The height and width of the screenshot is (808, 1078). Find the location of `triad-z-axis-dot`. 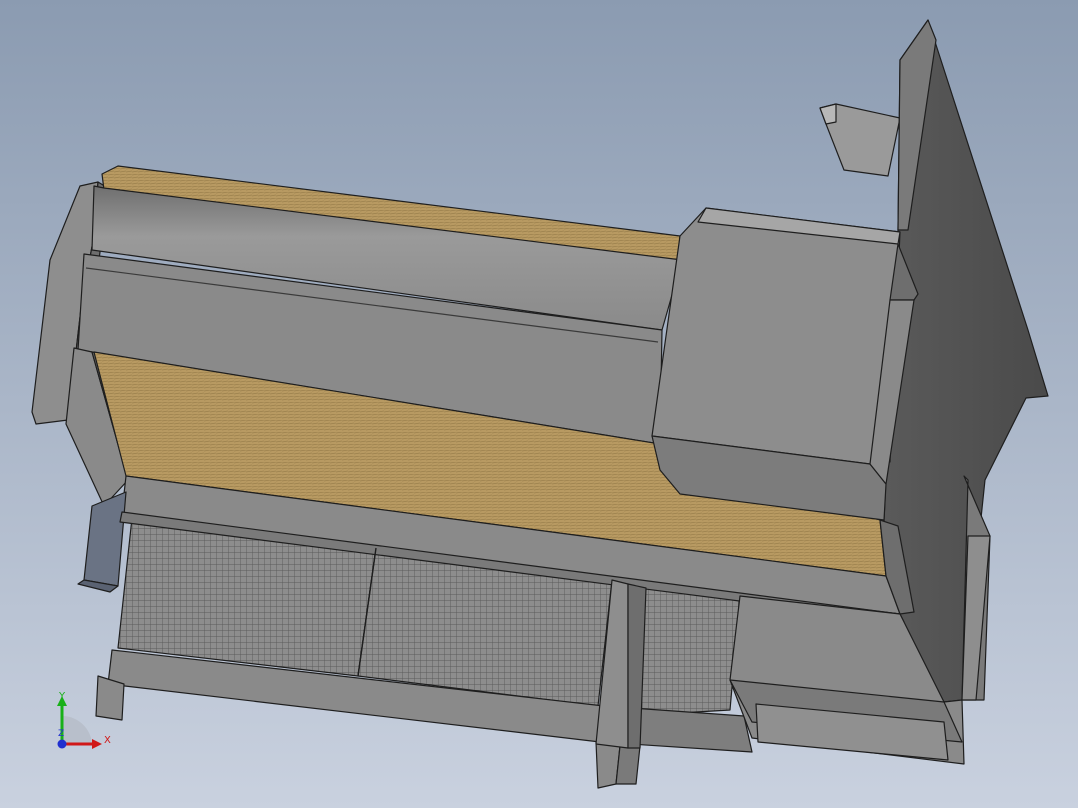

triad-z-axis-dot is located at coordinates (62, 744).